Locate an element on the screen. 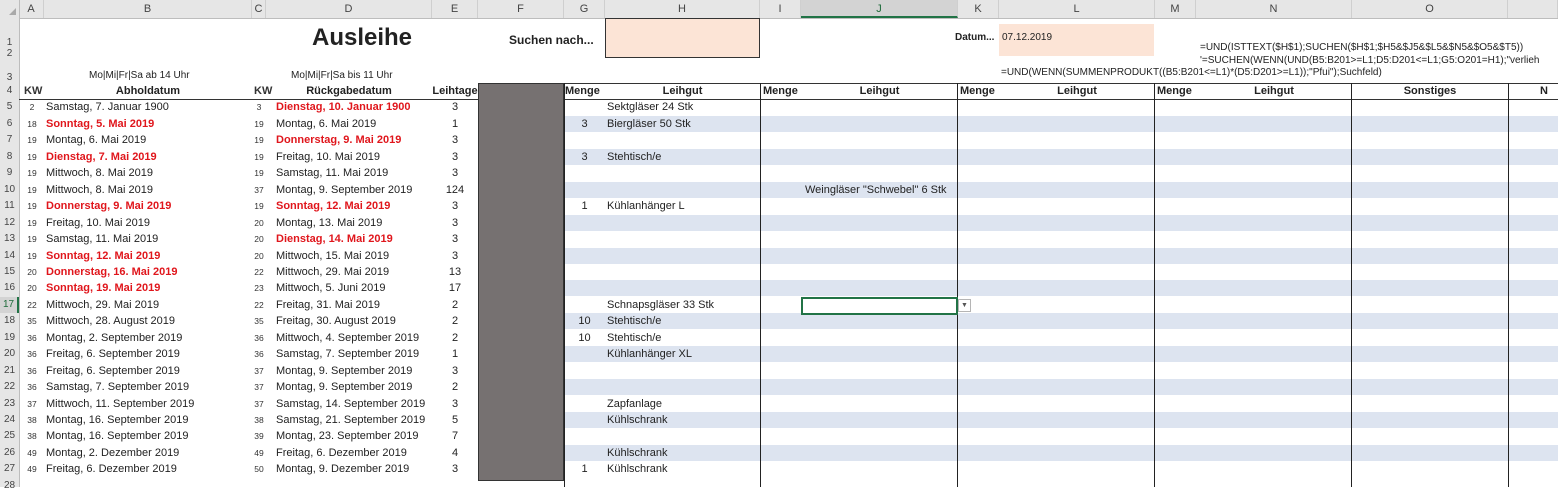  row-header-3: 3 is located at coordinates (9, 69).